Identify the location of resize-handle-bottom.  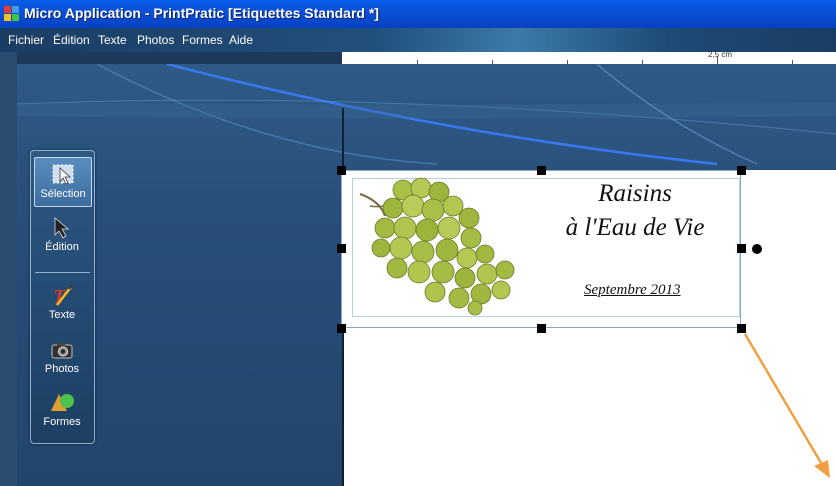
(541, 328).